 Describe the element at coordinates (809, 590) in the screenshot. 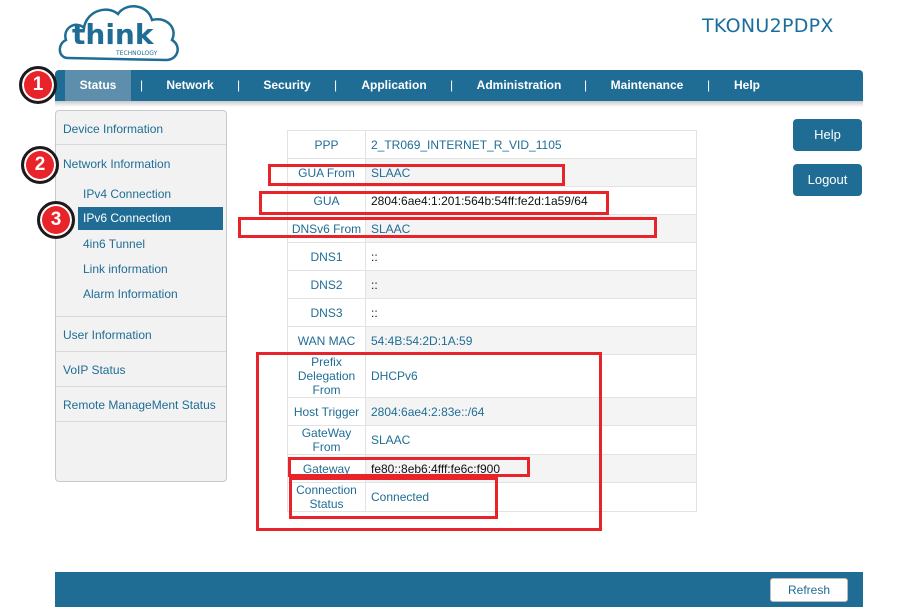

I see `refresh-button: Refresh` at that location.